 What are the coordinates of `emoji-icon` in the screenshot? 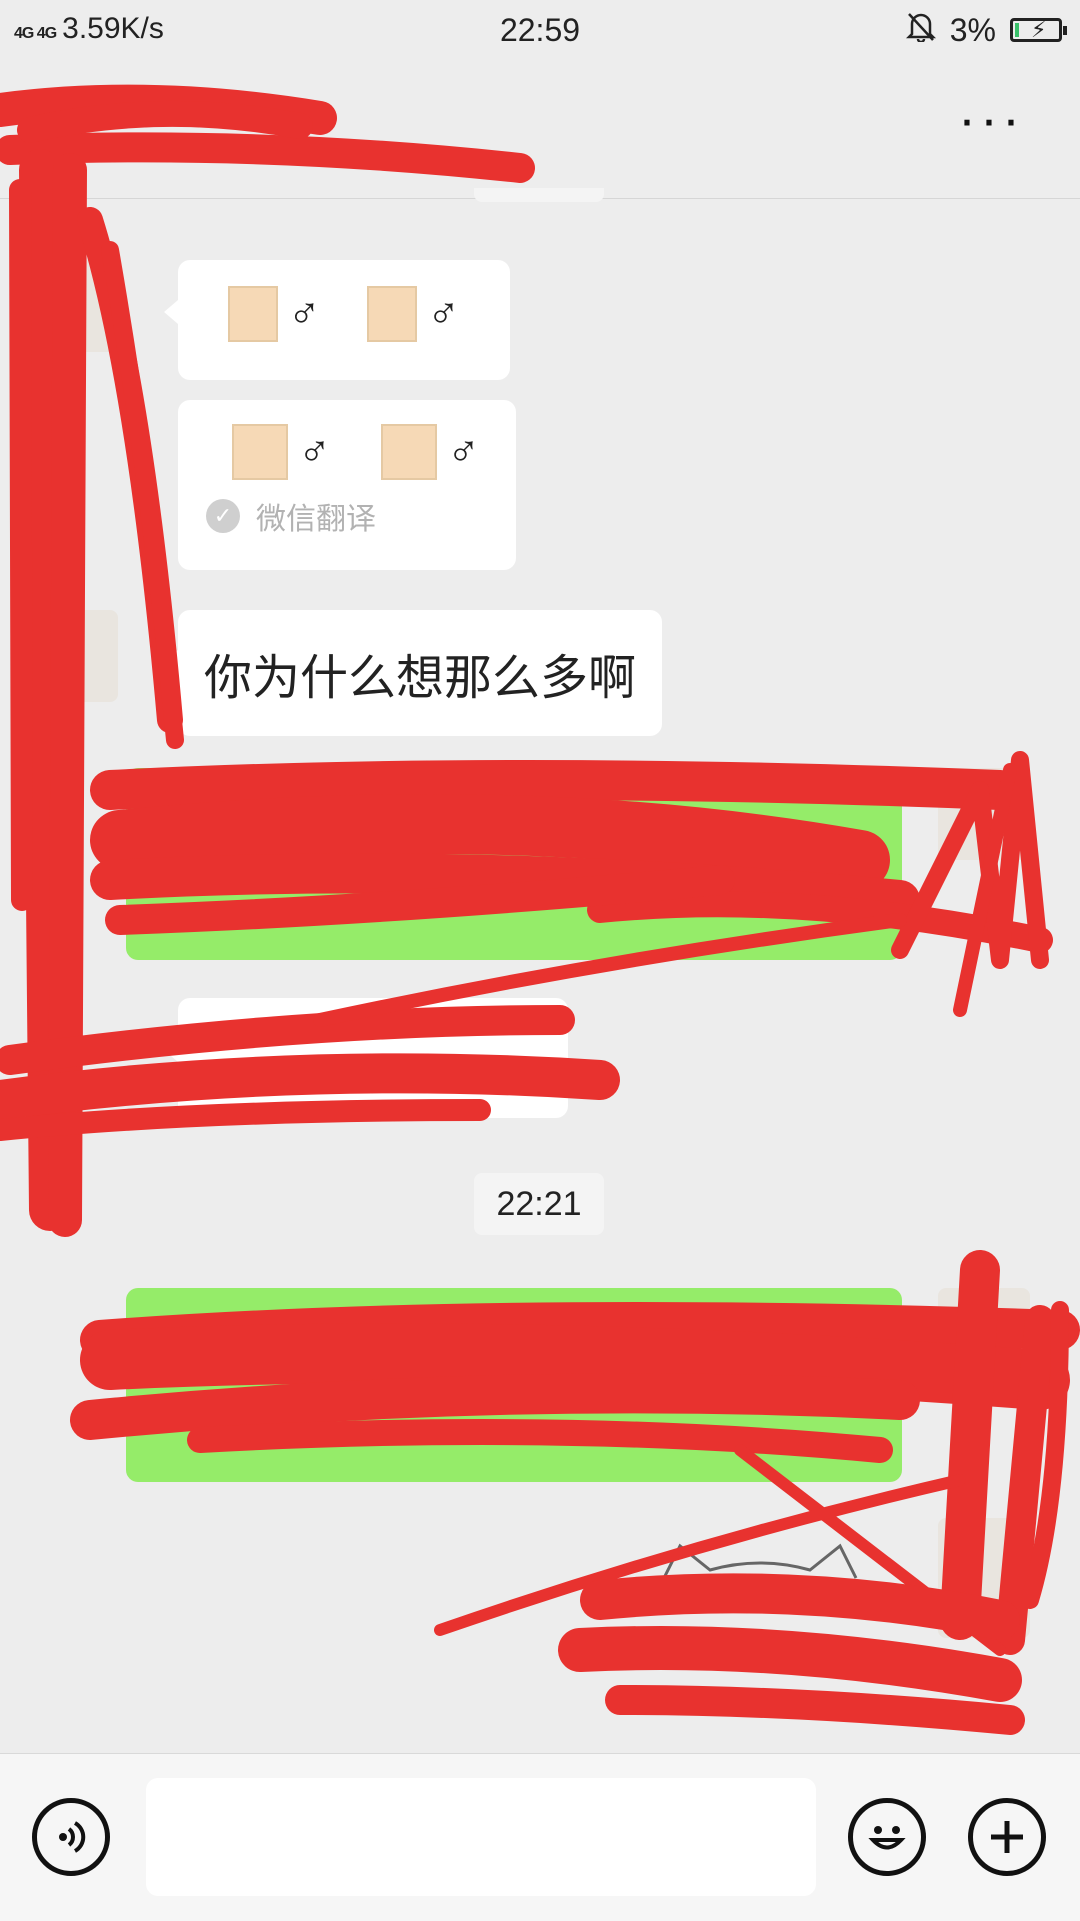 It's located at (887, 1837).